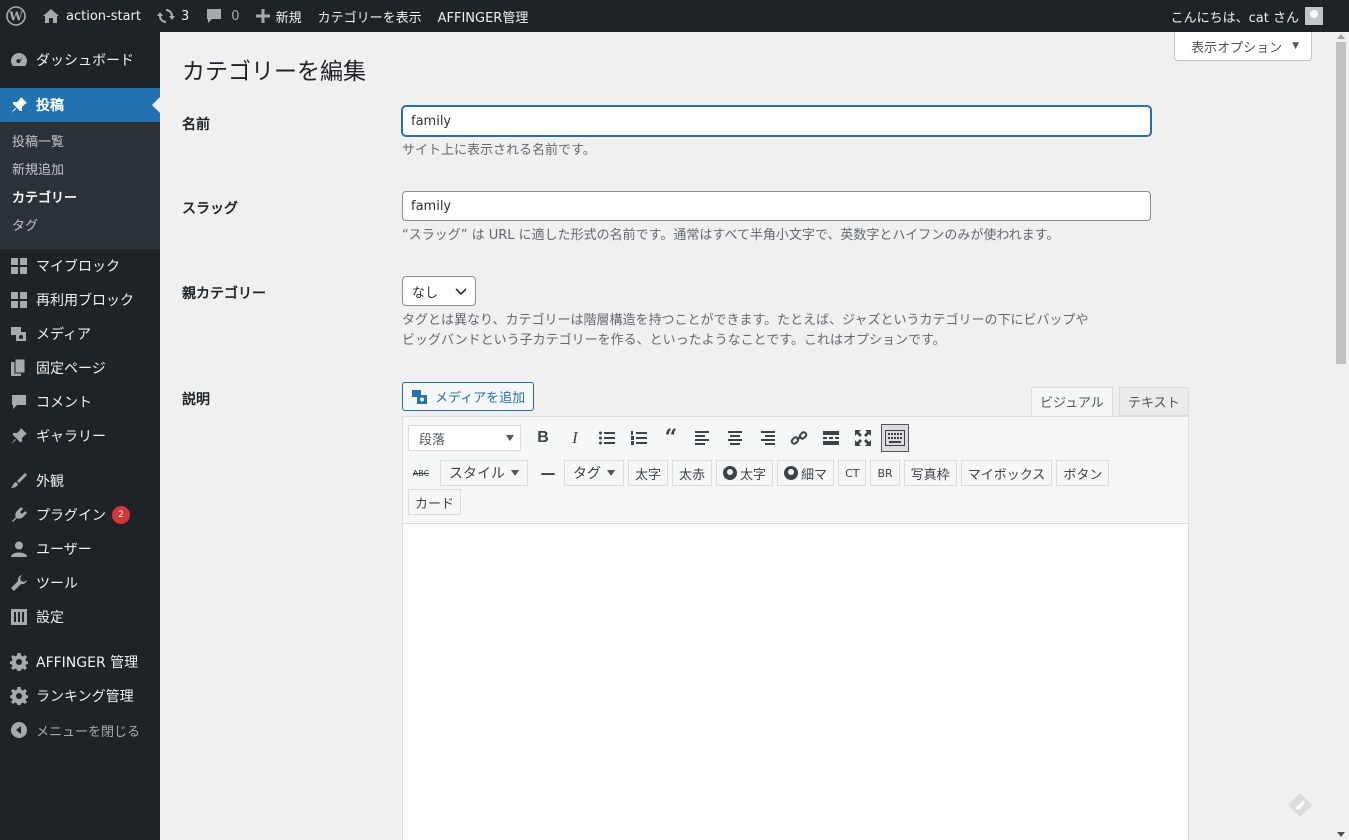 The image size is (1349, 840). I want to click on edit-feather-icon, so click(1300, 807).